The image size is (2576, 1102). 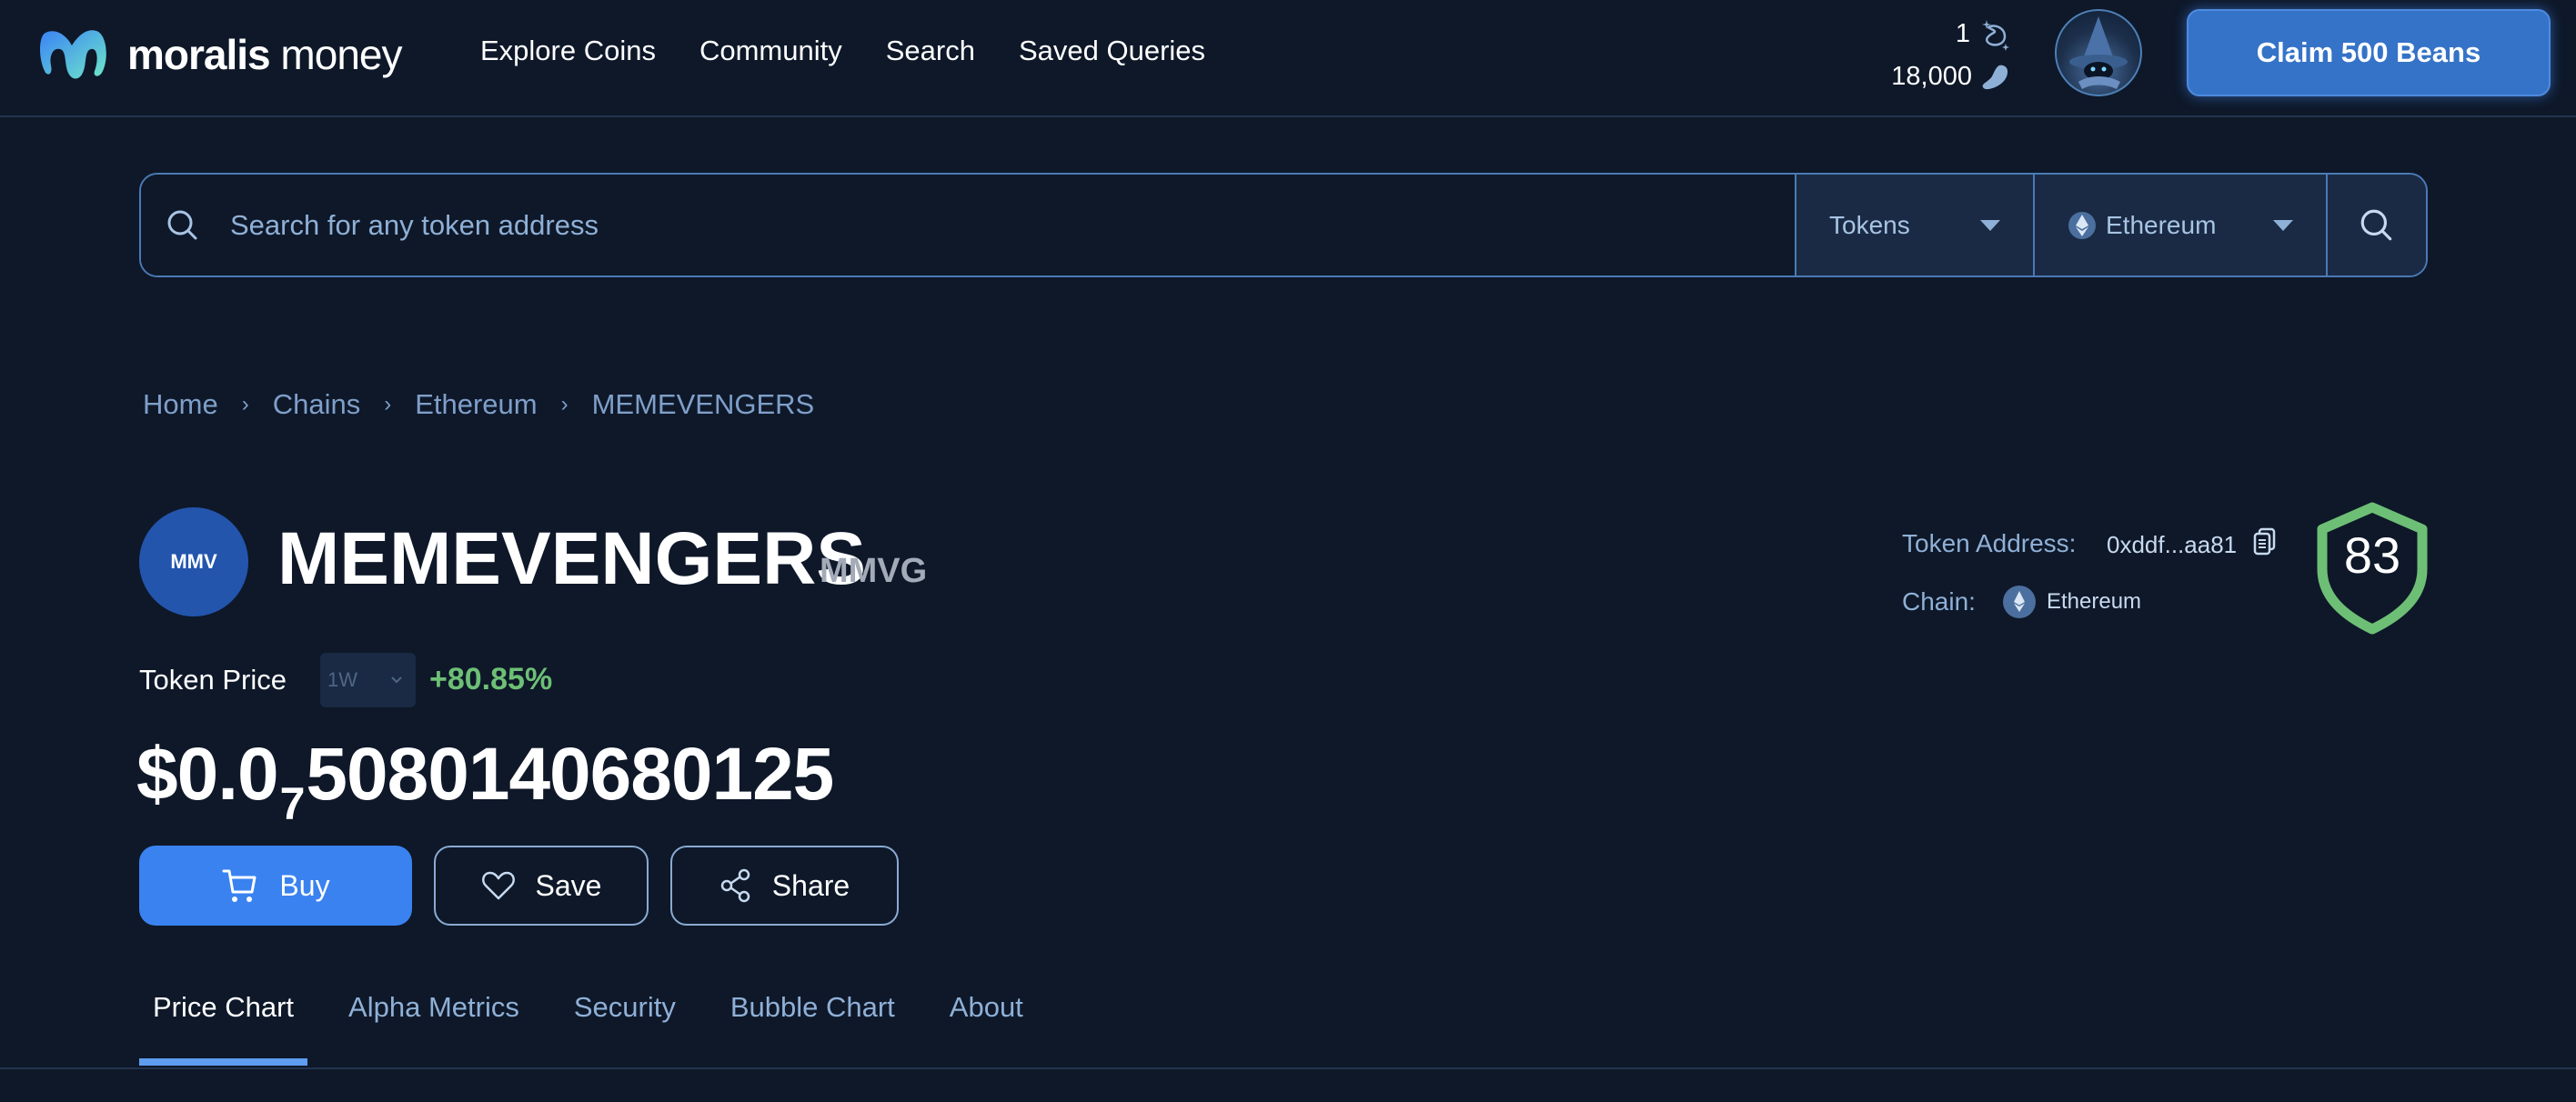 I want to click on price-digits: 5080140680125, so click(x=570, y=774).